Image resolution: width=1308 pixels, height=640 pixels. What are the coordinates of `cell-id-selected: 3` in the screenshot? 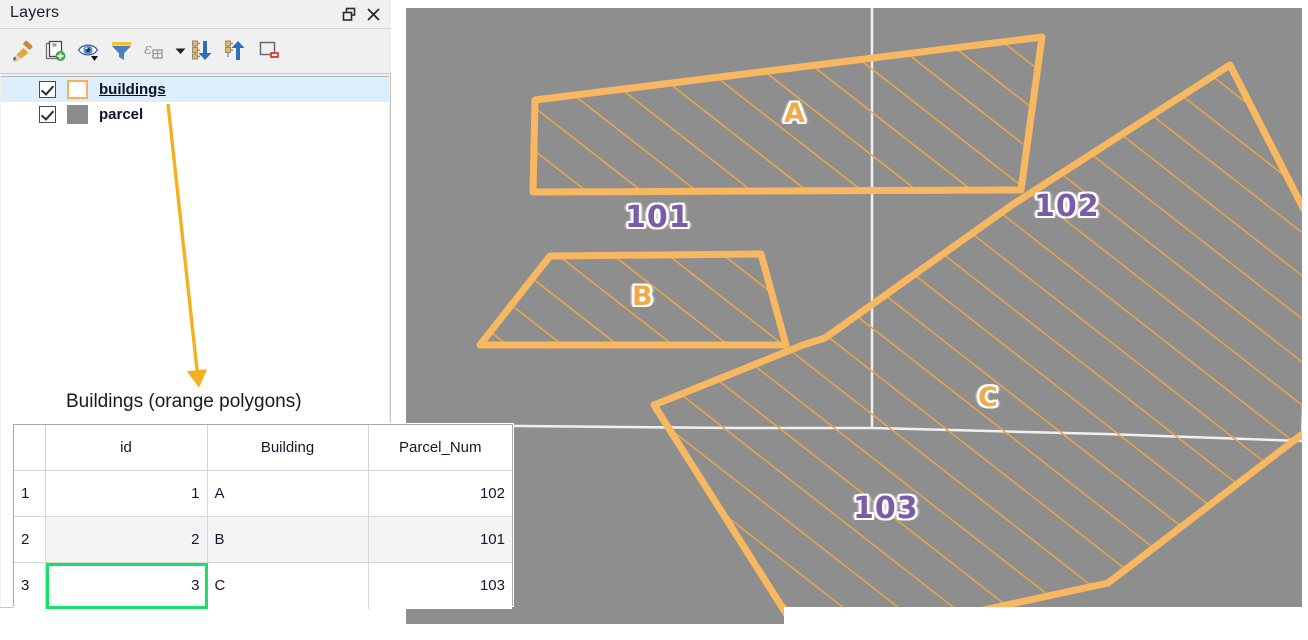 It's located at (126, 585).